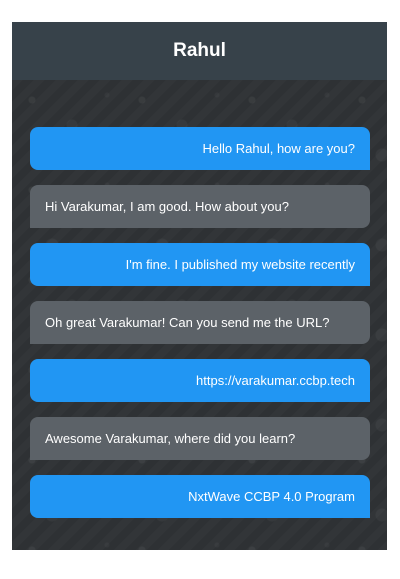 Image resolution: width=400 pixels, height=579 pixels. I want to click on message-sent: NxtWave CCBP 4.0 Program, so click(200, 496).